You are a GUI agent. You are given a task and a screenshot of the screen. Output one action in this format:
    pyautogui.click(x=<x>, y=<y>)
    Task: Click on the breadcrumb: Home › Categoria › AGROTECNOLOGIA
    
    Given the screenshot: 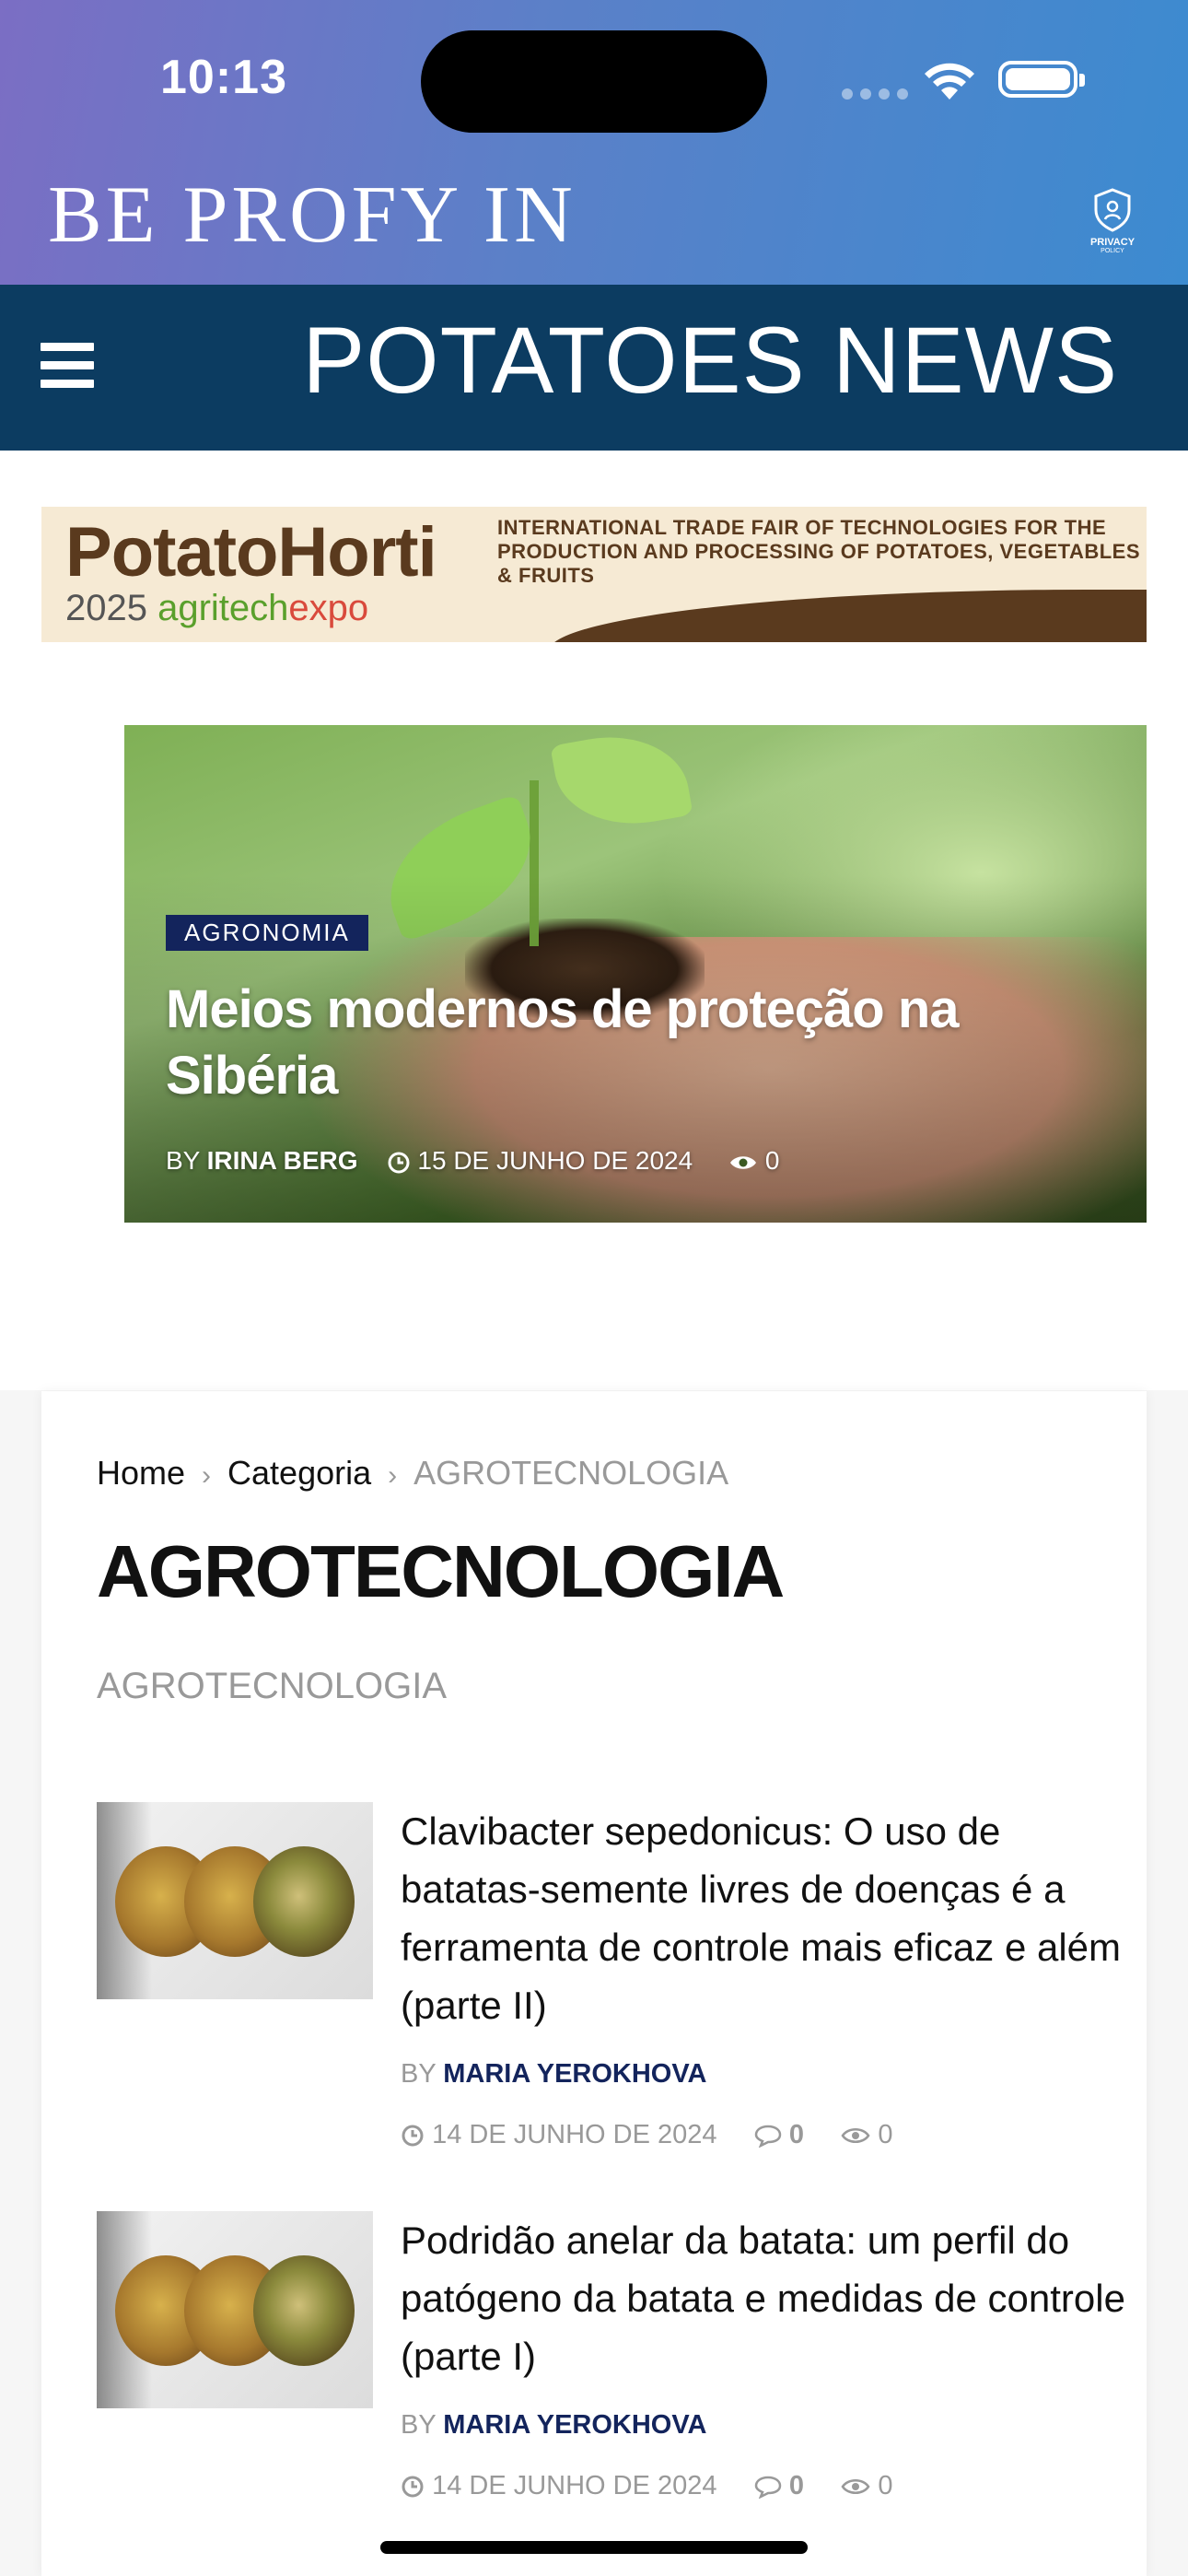 What is the action you would take?
    pyautogui.click(x=412, y=1473)
    